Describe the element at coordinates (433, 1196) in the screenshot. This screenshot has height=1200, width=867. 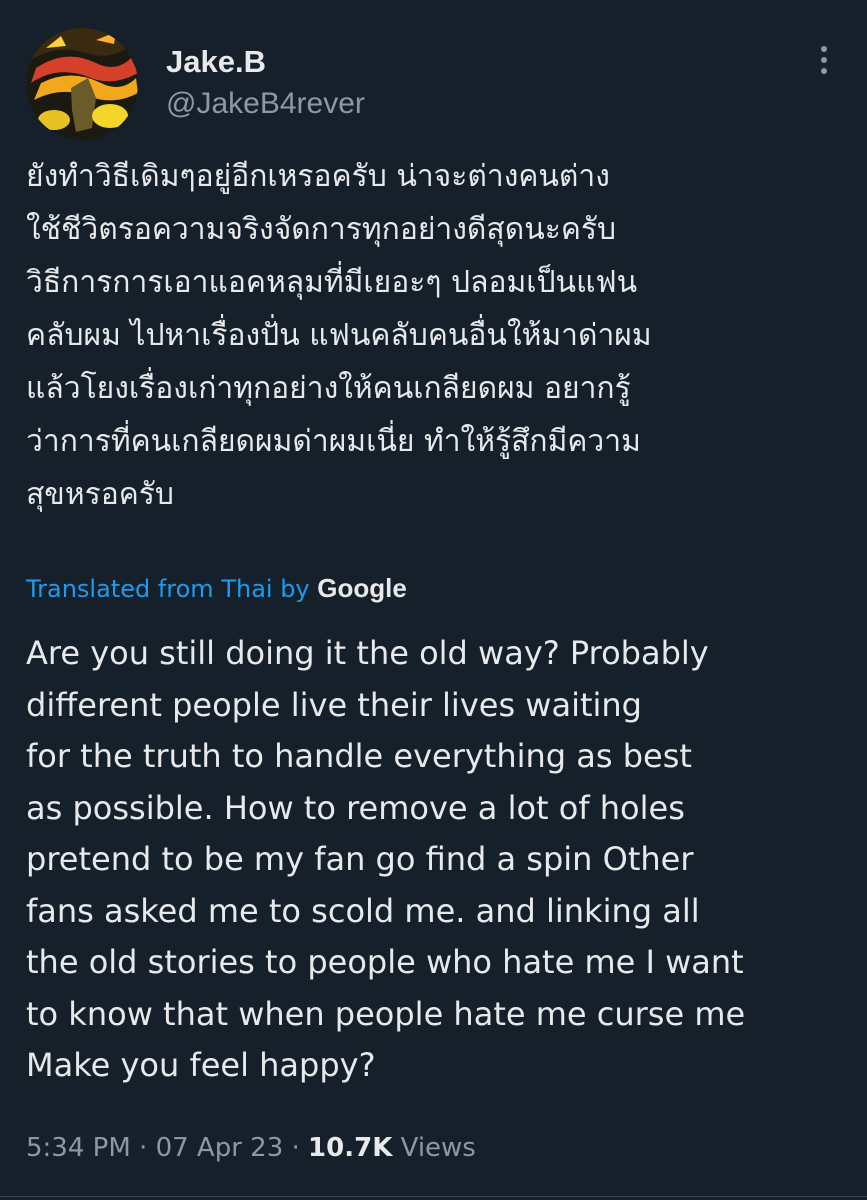
I see `divider` at that location.